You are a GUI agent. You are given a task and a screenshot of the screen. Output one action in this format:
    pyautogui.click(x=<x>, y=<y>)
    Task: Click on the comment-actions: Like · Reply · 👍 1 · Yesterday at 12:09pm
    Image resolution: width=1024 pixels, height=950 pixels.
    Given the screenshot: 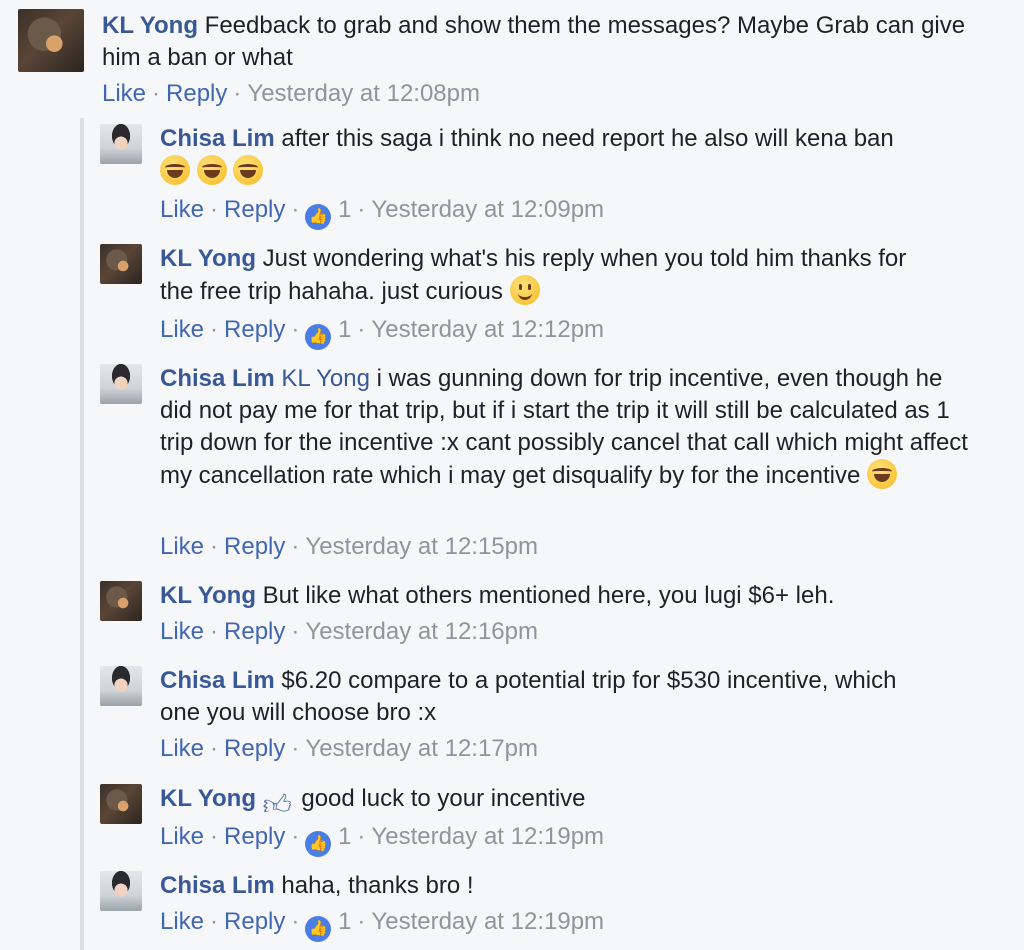 What is the action you would take?
    pyautogui.click(x=382, y=212)
    